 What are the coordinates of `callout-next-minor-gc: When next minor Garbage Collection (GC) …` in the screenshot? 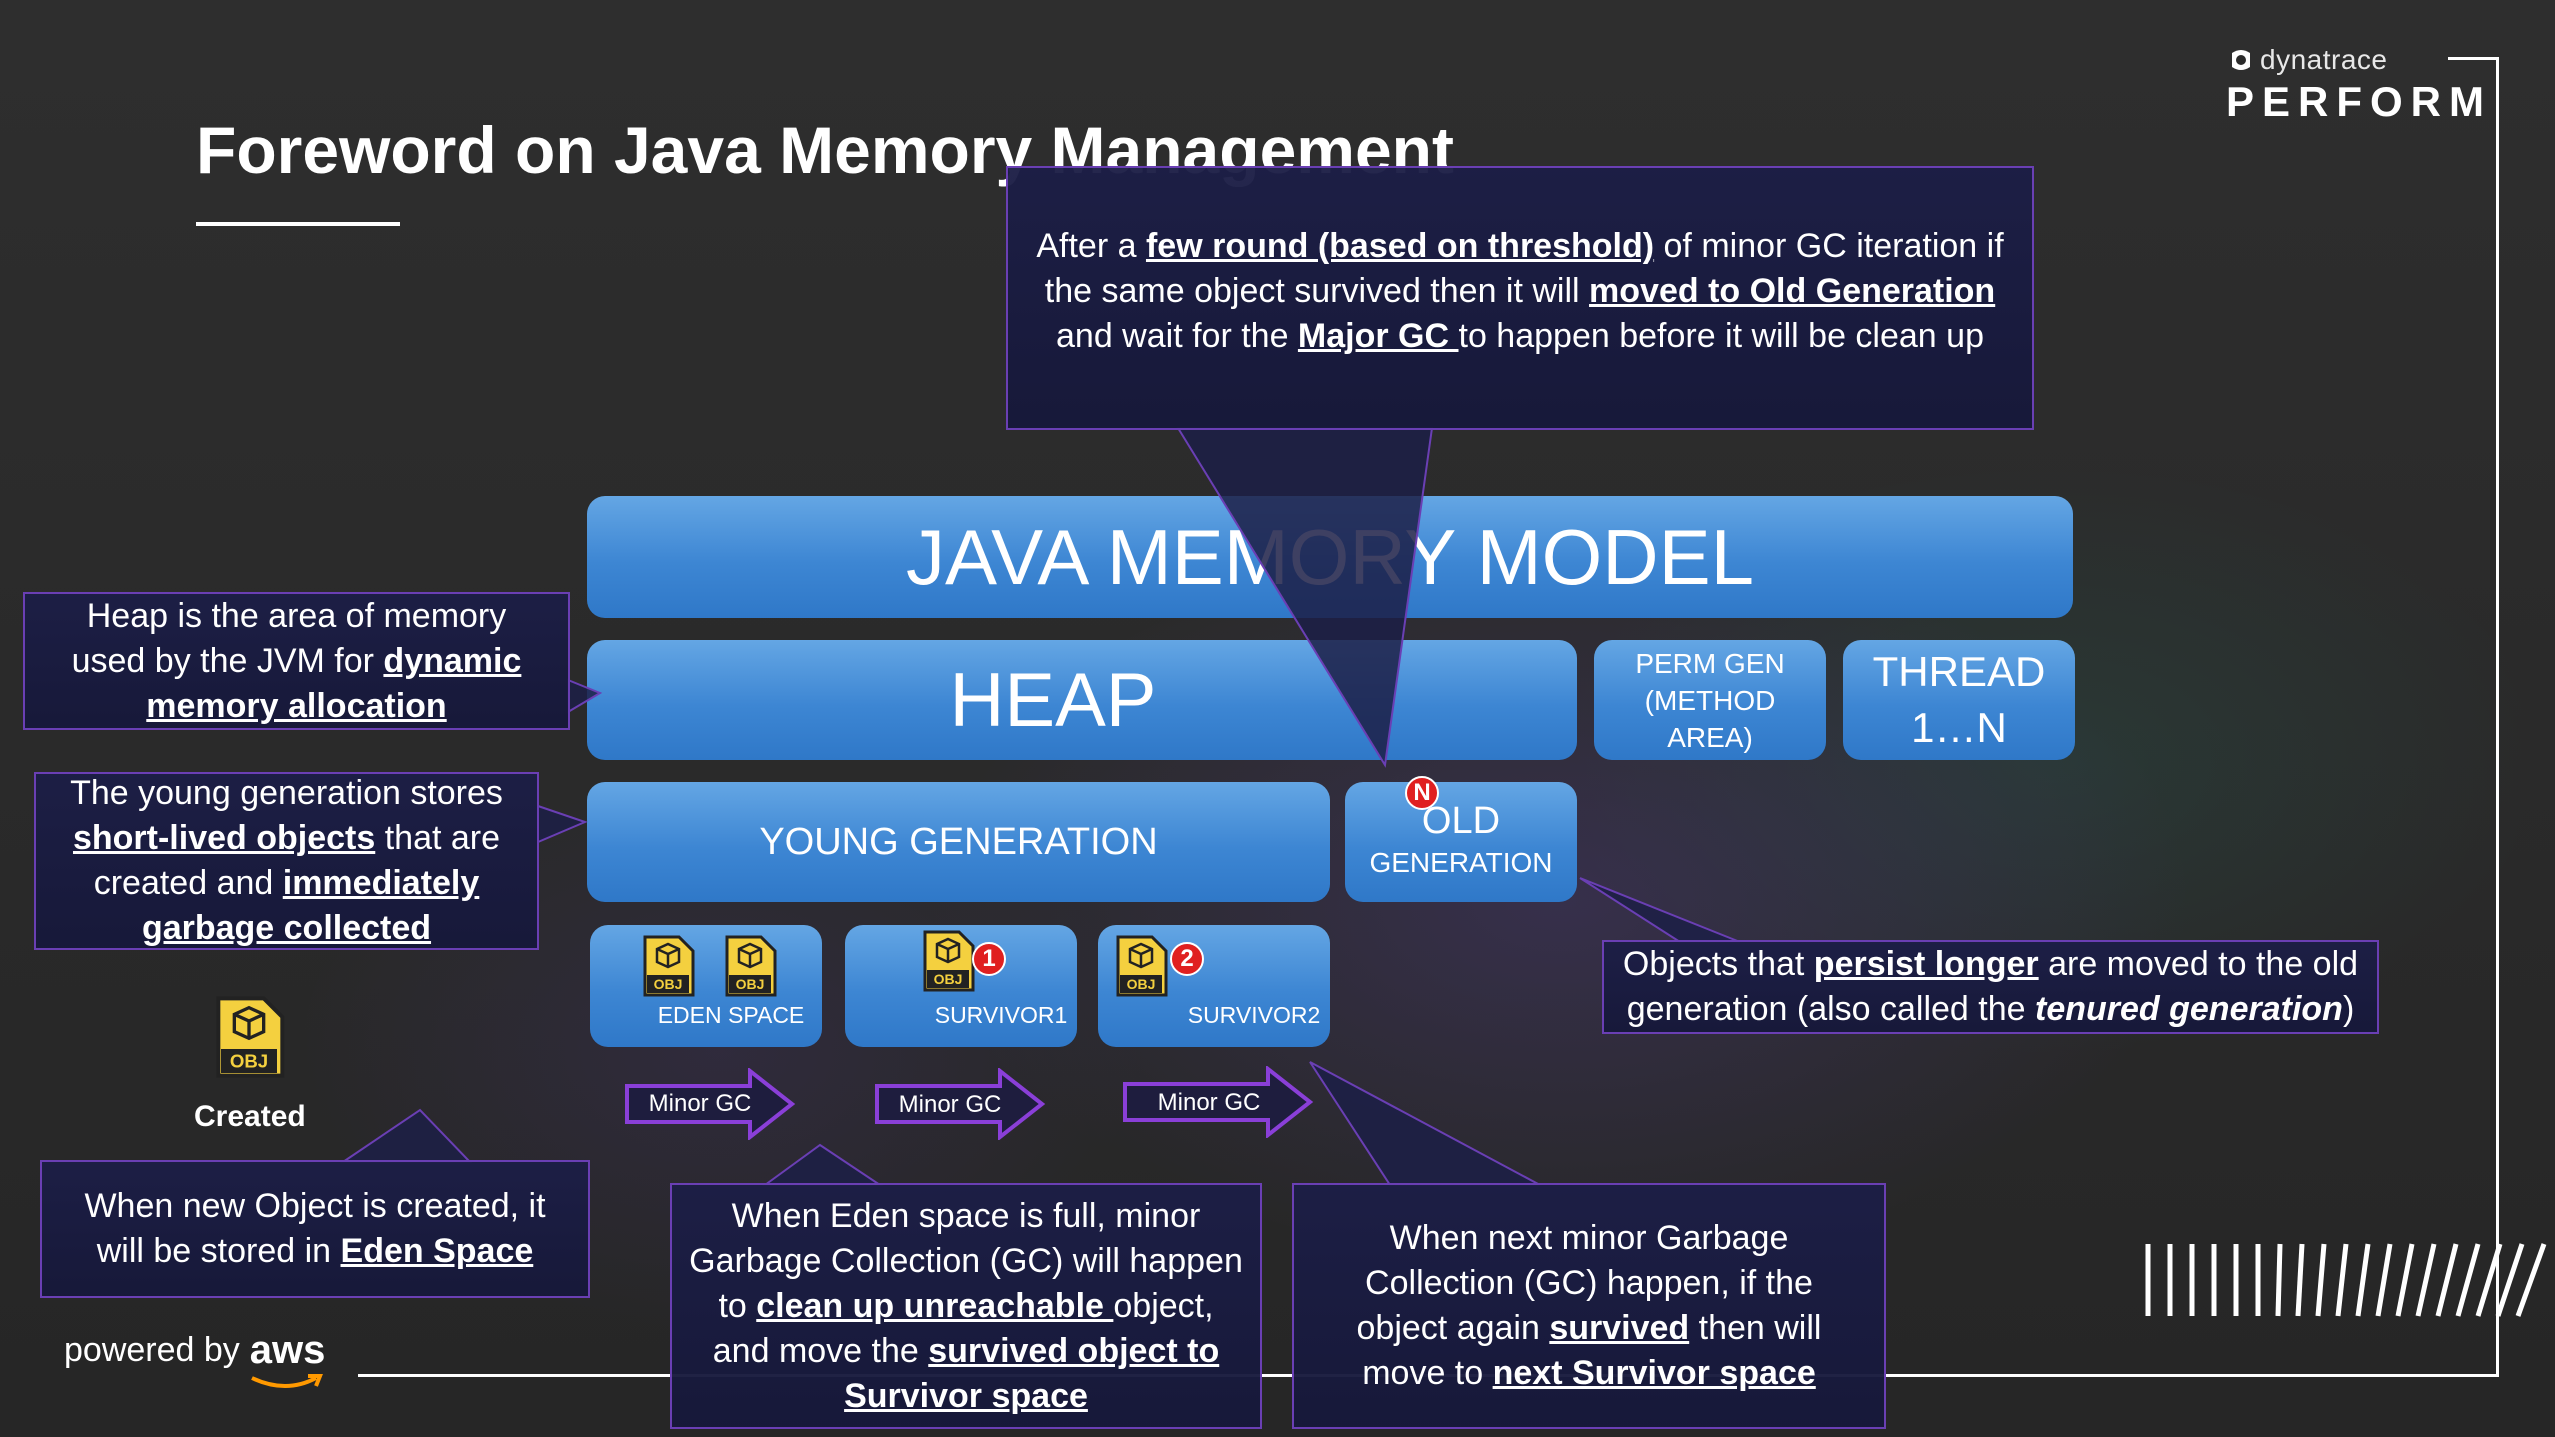 It's located at (1589, 1306).